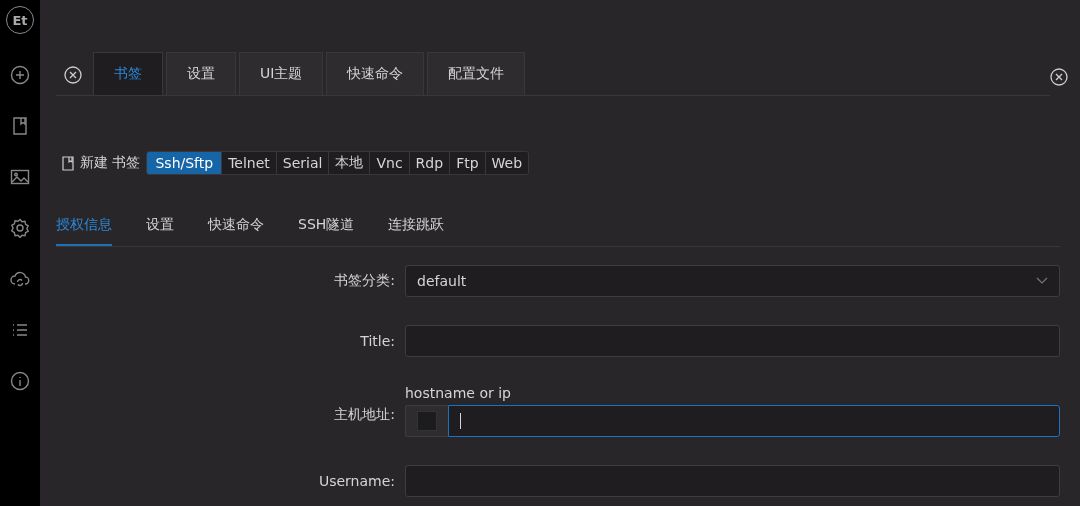  Describe the element at coordinates (326, 225) in the screenshot. I see `sub-tab: SSH隧道` at that location.